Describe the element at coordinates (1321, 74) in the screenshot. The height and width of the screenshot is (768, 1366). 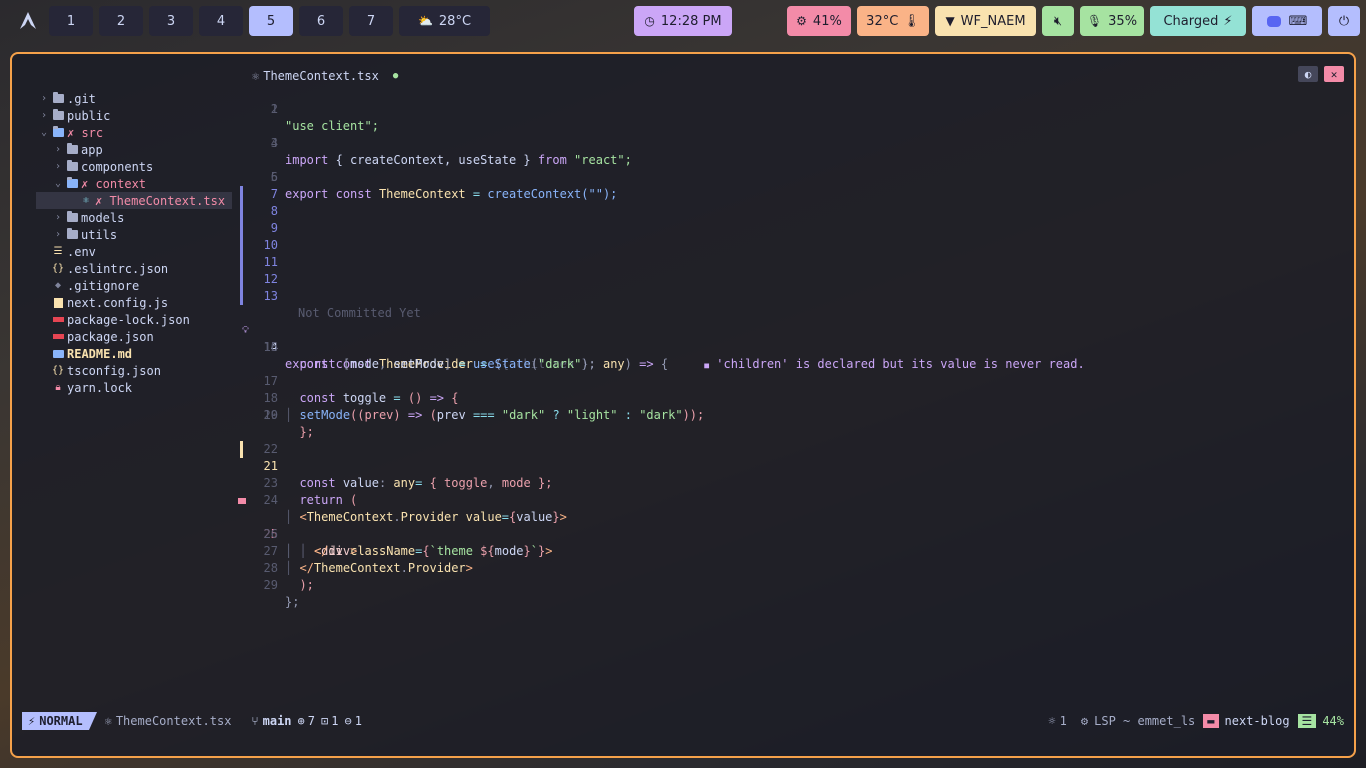
I see `window-controls: ◐ ✕` at that location.